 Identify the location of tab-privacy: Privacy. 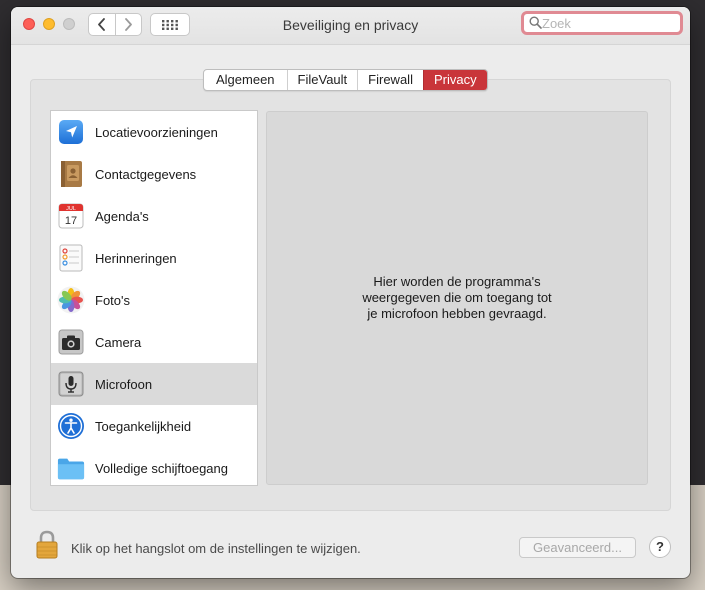
(454, 80).